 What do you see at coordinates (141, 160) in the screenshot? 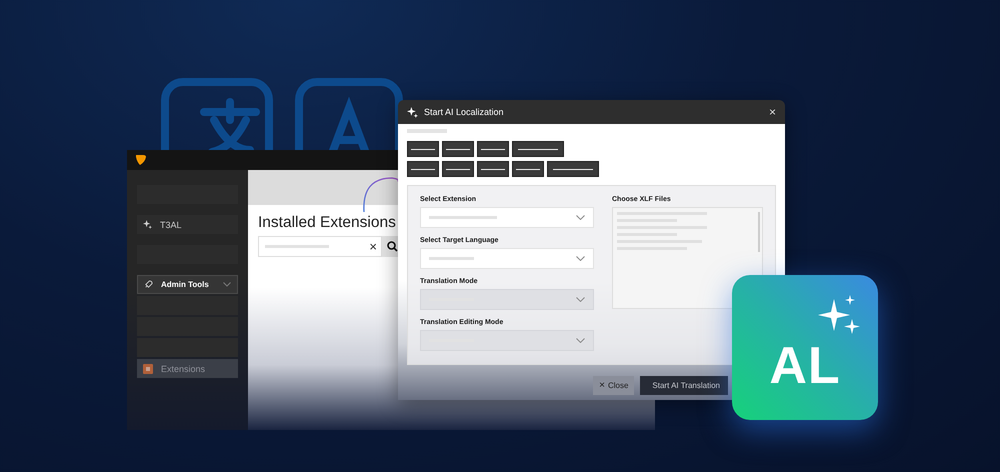
I see `logo-icon` at bounding box center [141, 160].